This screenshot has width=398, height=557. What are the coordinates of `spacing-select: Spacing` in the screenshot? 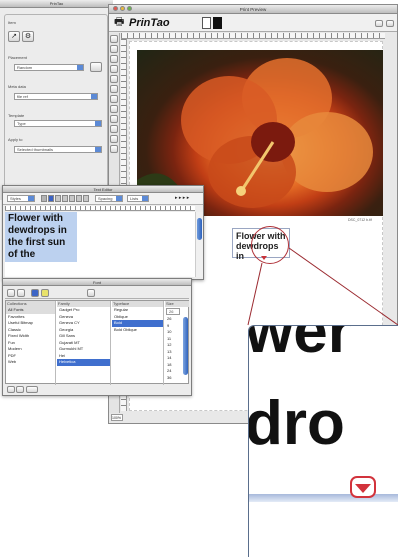 It's located at (109, 198).